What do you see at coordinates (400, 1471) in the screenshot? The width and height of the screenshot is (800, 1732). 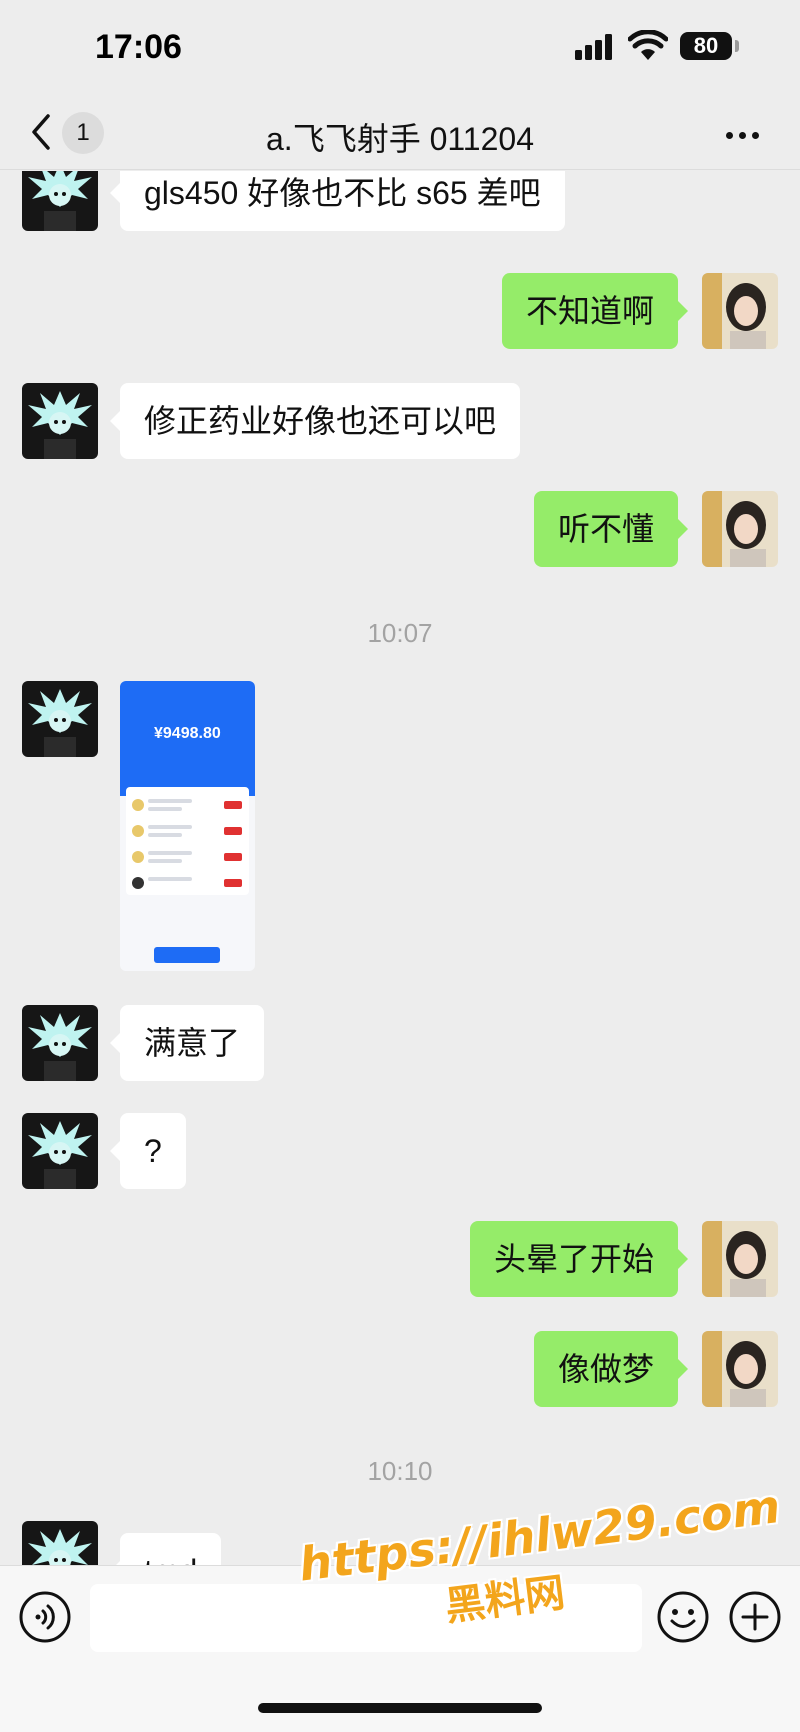 I see `timestamp-separator: 10:10` at bounding box center [400, 1471].